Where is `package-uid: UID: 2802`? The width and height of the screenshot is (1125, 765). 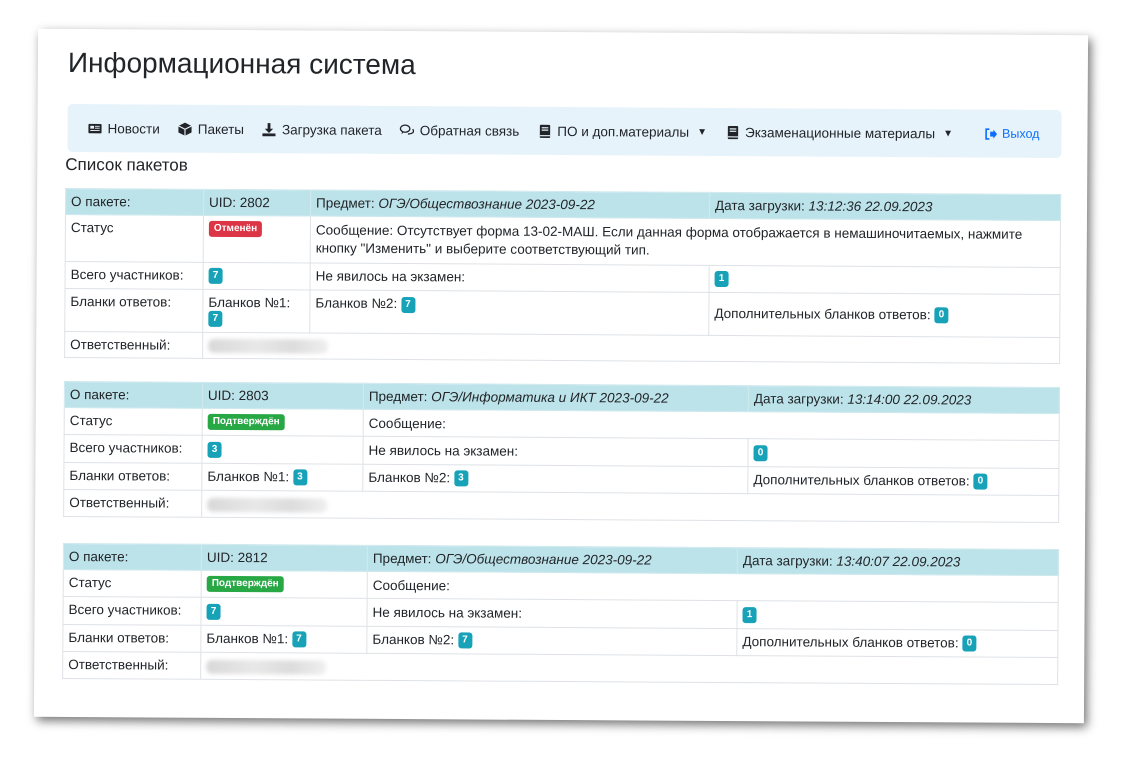
package-uid: UID: 2802 is located at coordinates (257, 202).